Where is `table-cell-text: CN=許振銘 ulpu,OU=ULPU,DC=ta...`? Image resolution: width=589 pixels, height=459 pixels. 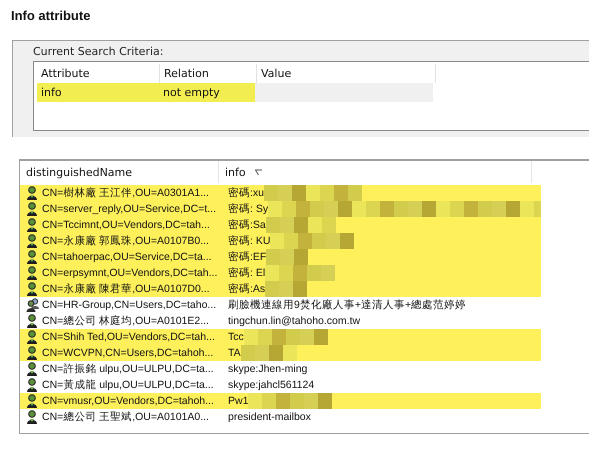 table-cell-text: CN=許振銘 ulpu,OU=ULPU,DC=ta... is located at coordinates (128, 369).